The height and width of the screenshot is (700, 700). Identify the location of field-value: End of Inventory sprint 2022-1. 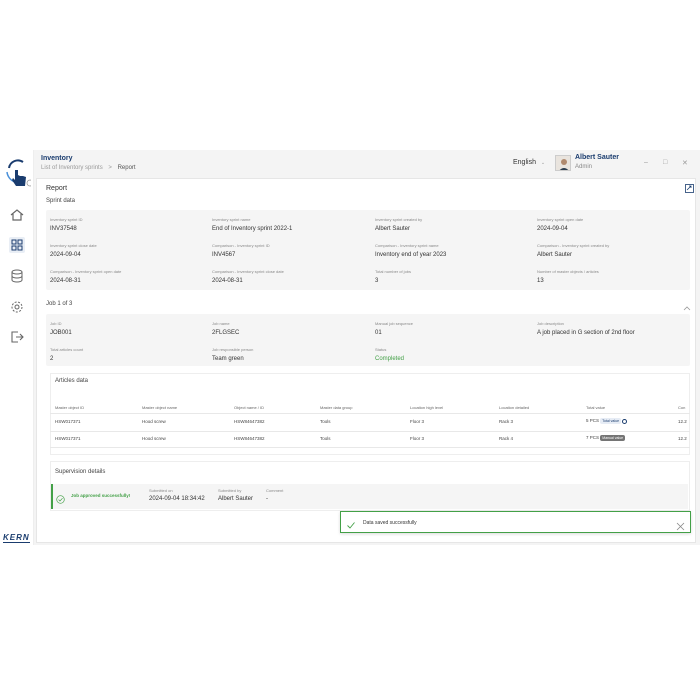
(252, 229).